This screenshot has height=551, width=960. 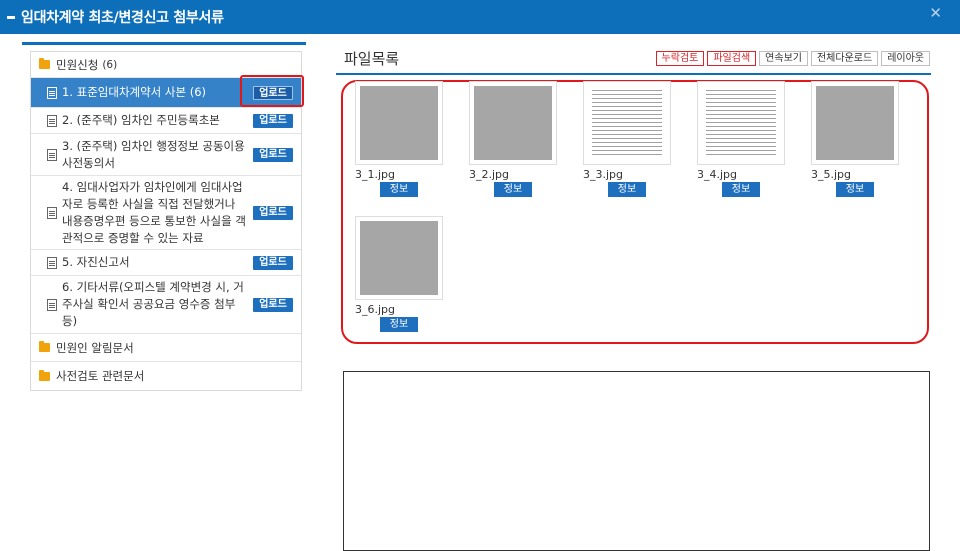 I want to click on file-thumbnail: 3_3.jpg 정보, so click(x=628, y=139).